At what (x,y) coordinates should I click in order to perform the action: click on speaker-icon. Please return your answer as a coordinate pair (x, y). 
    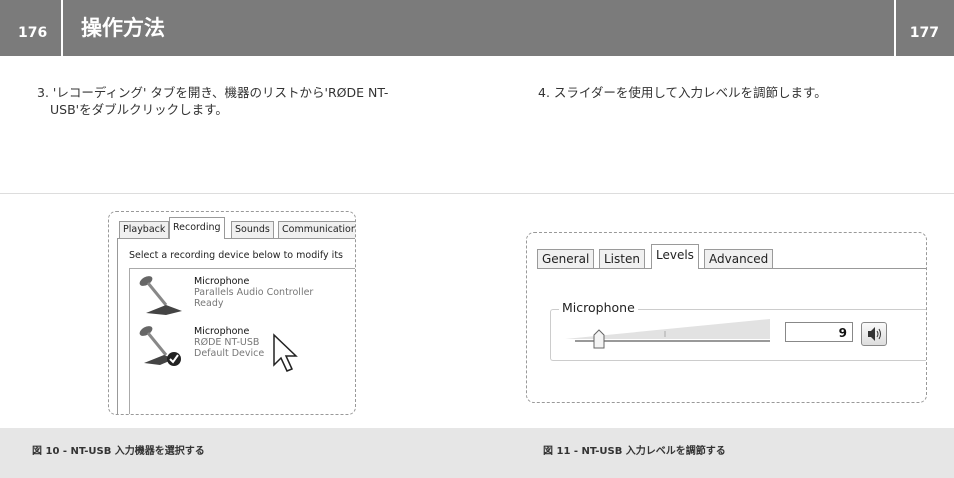
    Looking at the image, I should click on (874, 334).